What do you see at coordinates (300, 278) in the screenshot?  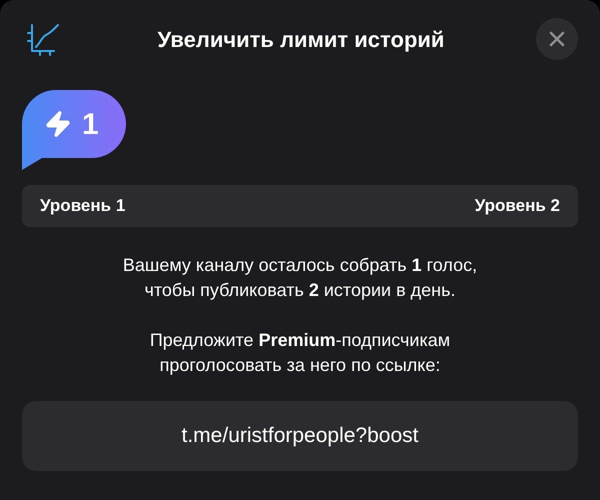 I see `info-text: Вашему каналу осталось собрать 1 голос, чтобы публиковать 2 истории в день.` at bounding box center [300, 278].